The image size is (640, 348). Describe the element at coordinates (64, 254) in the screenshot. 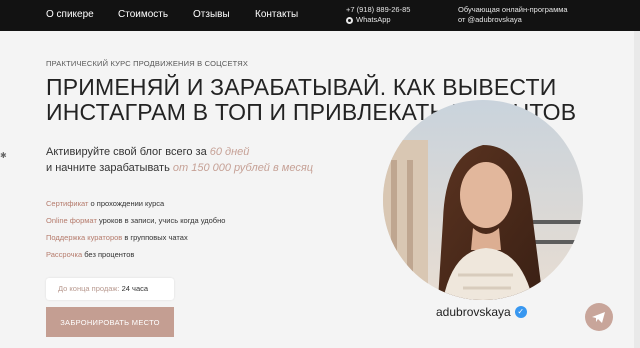

I see `feature-key: Рассрочка` at that location.